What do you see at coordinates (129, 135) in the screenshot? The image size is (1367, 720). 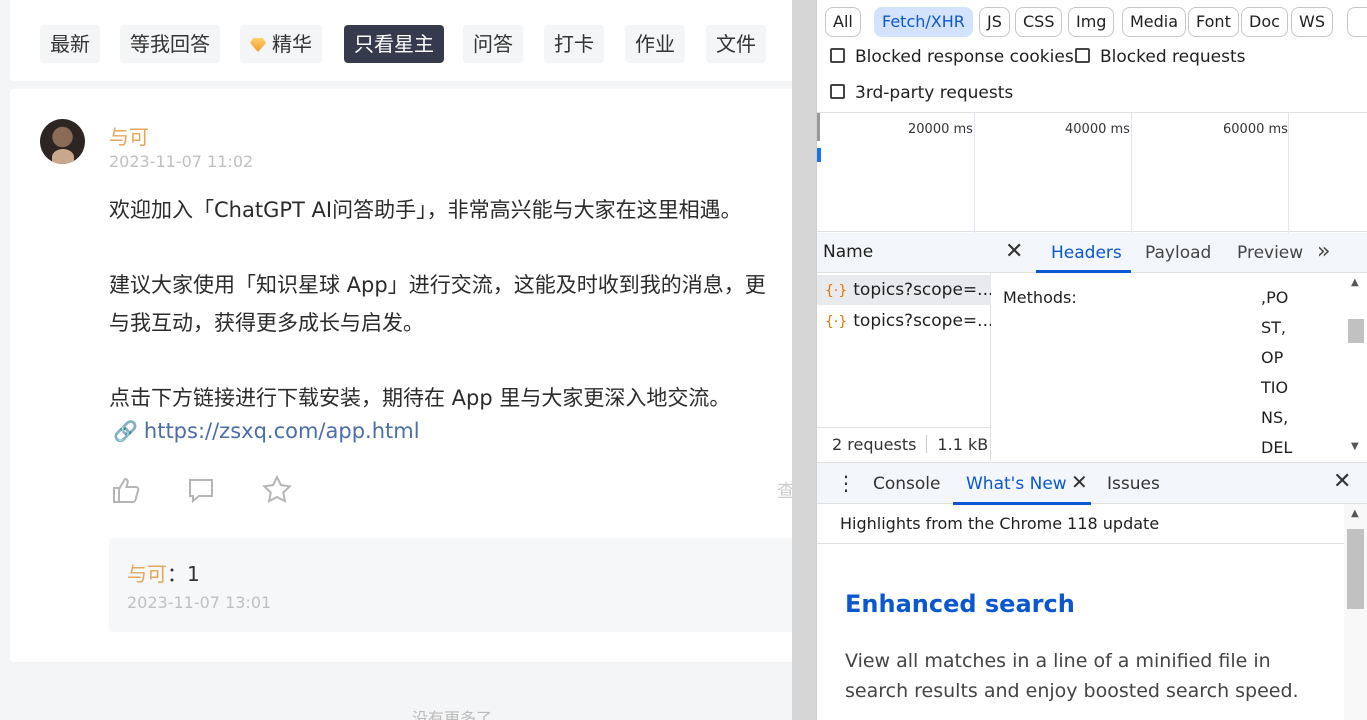 I see `post-author: 与可` at bounding box center [129, 135].